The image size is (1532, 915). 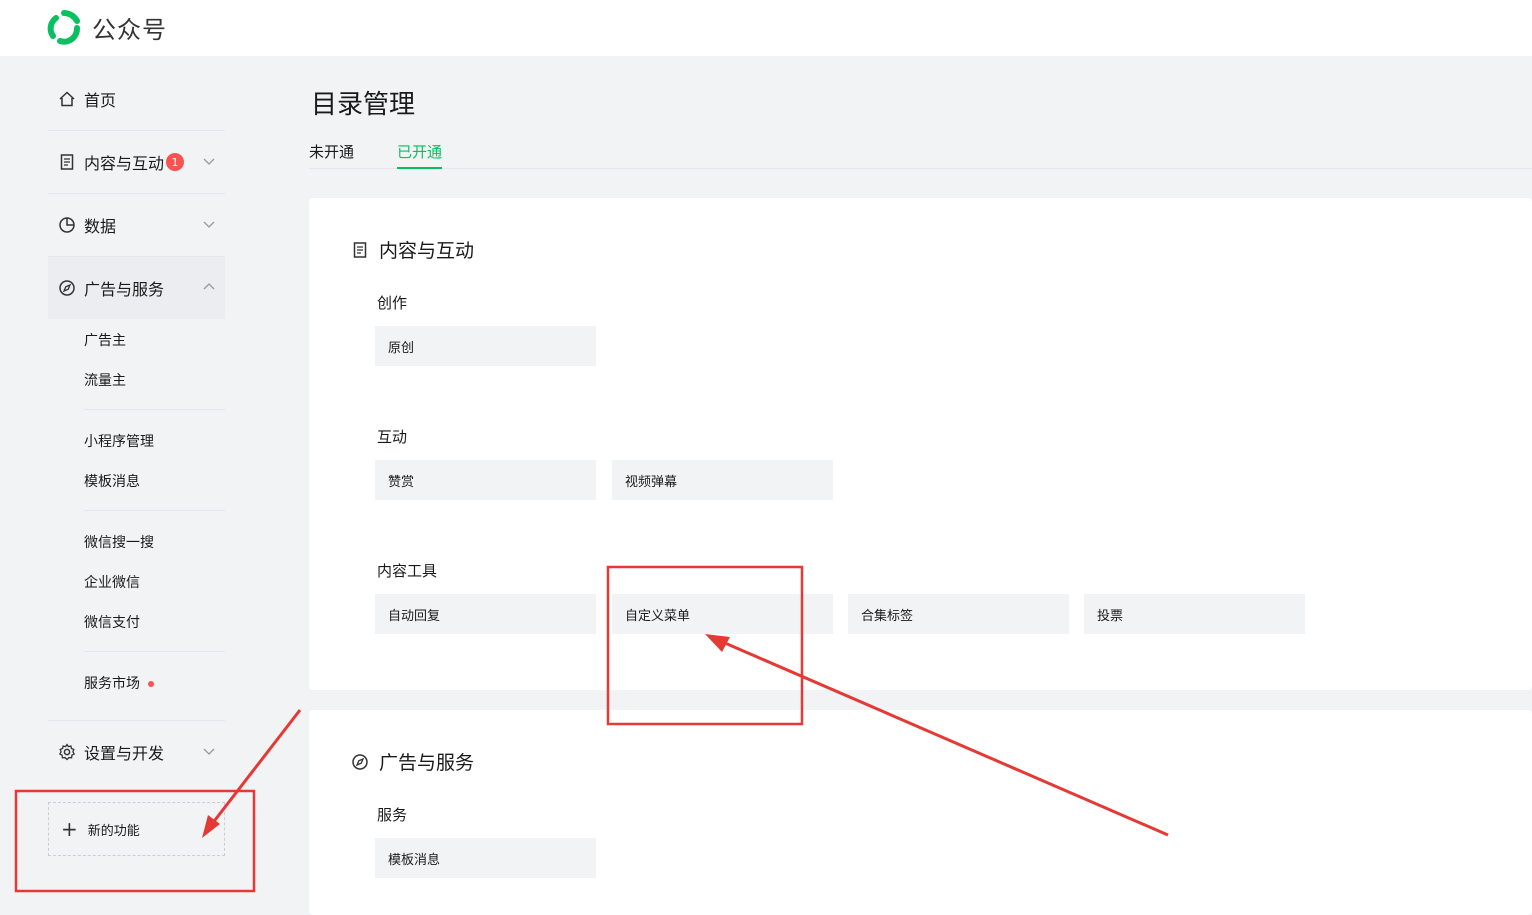 What do you see at coordinates (427, 251) in the screenshot?
I see `section-title-label: 内容与互动` at bounding box center [427, 251].